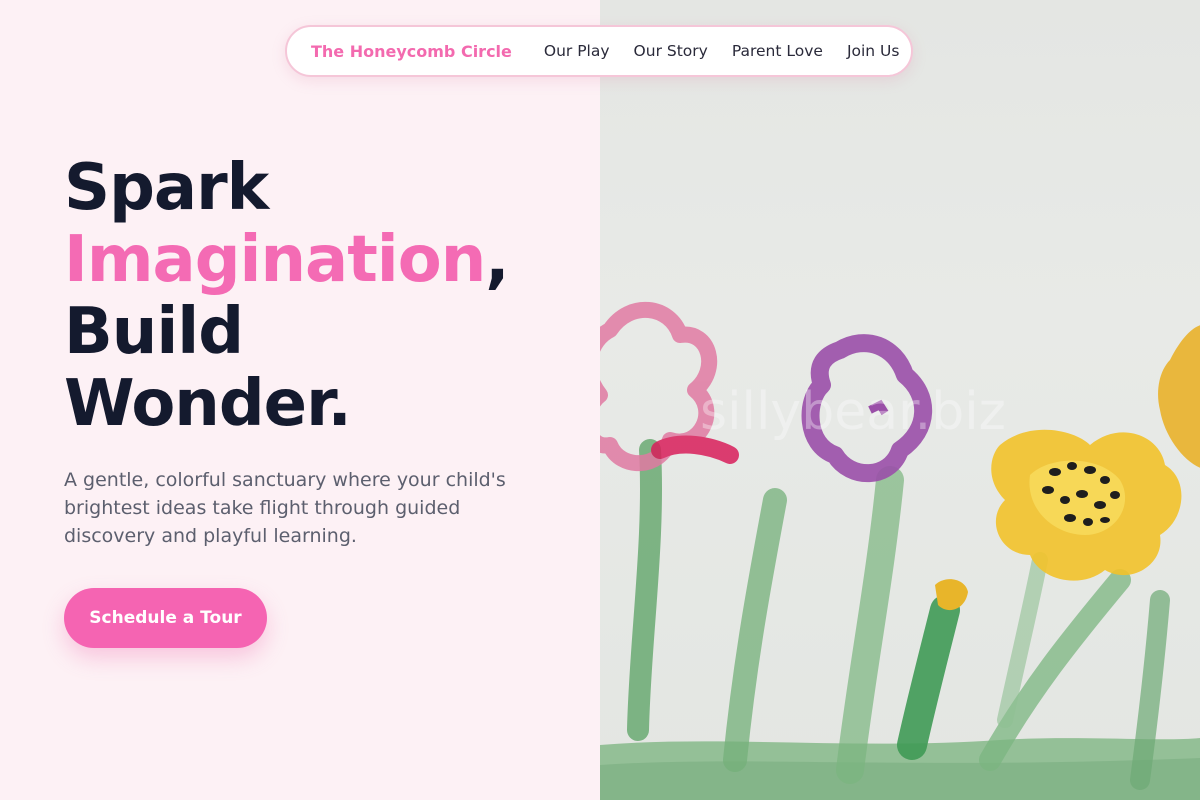 Image resolution: width=1200 pixels, height=800 pixels. What do you see at coordinates (497, 260) in the screenshot?
I see `hero-title-comma: ,` at bounding box center [497, 260].